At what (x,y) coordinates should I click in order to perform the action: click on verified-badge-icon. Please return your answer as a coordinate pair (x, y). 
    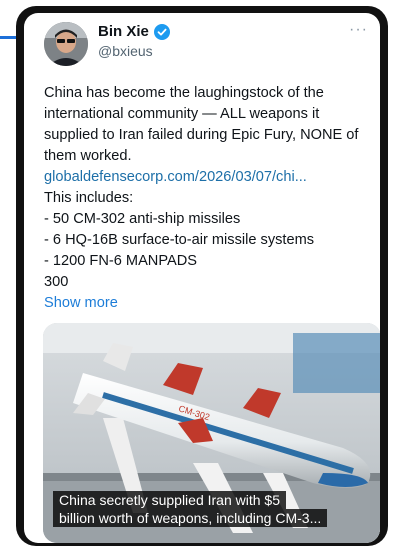
    Looking at the image, I should click on (161, 31).